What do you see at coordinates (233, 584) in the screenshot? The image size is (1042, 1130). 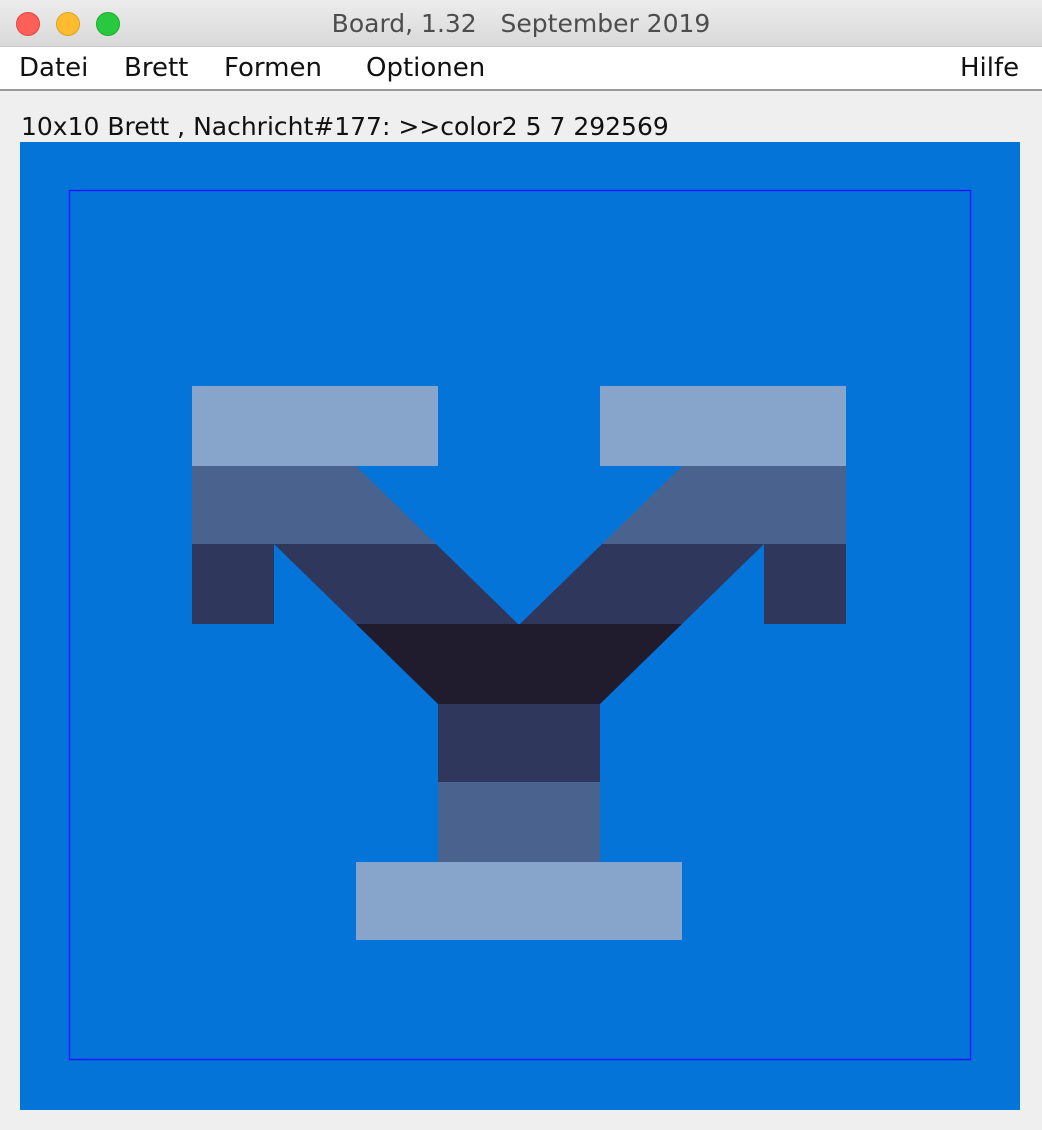 I see `left-hook` at bounding box center [233, 584].